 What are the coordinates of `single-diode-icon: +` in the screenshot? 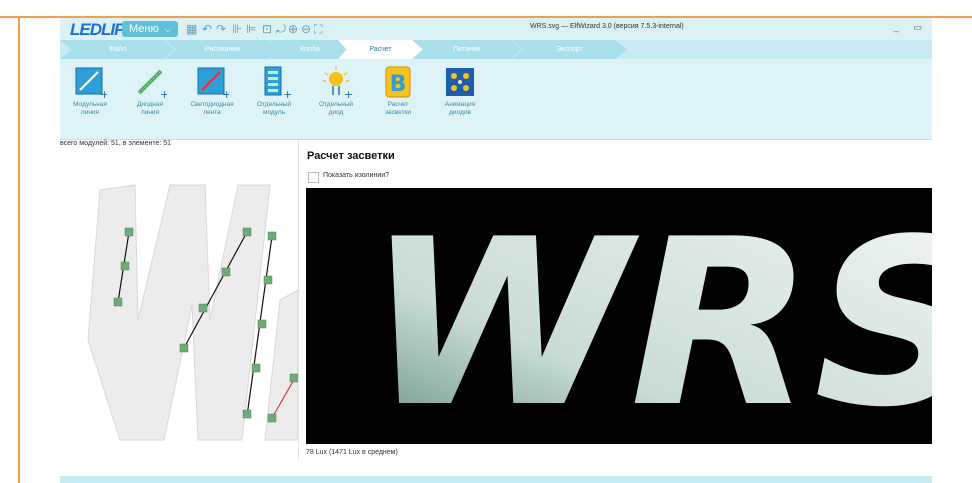 It's located at (336, 83).